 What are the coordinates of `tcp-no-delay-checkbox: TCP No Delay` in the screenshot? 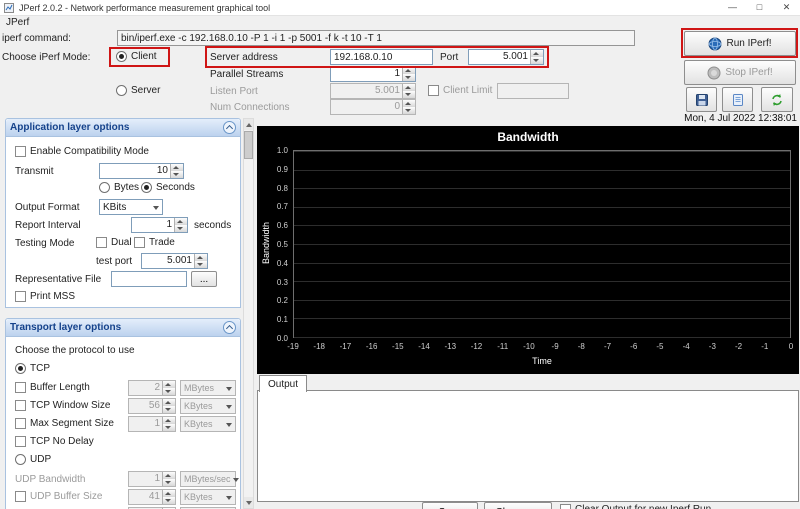 It's located at (54, 441).